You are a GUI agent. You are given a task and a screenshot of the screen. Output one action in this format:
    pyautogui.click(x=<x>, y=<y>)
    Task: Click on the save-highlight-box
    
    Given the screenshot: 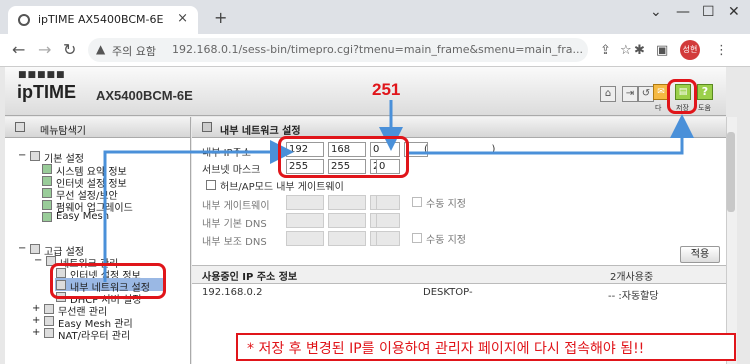 What is the action you would take?
    pyautogui.click(x=682, y=96)
    